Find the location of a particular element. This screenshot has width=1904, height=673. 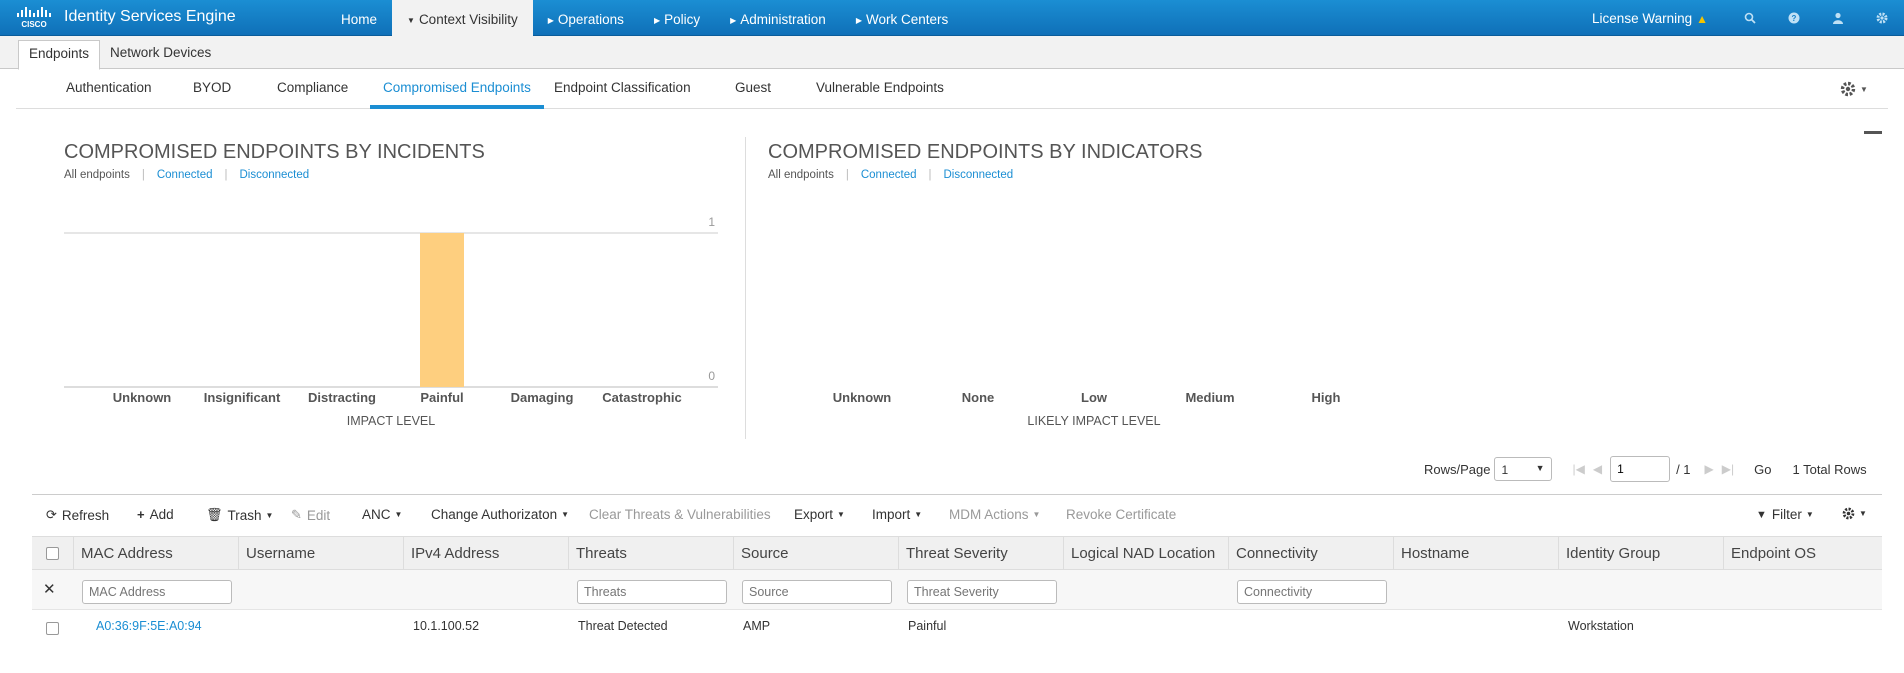

table-settings-button: ▼ is located at coordinates (1854, 513).